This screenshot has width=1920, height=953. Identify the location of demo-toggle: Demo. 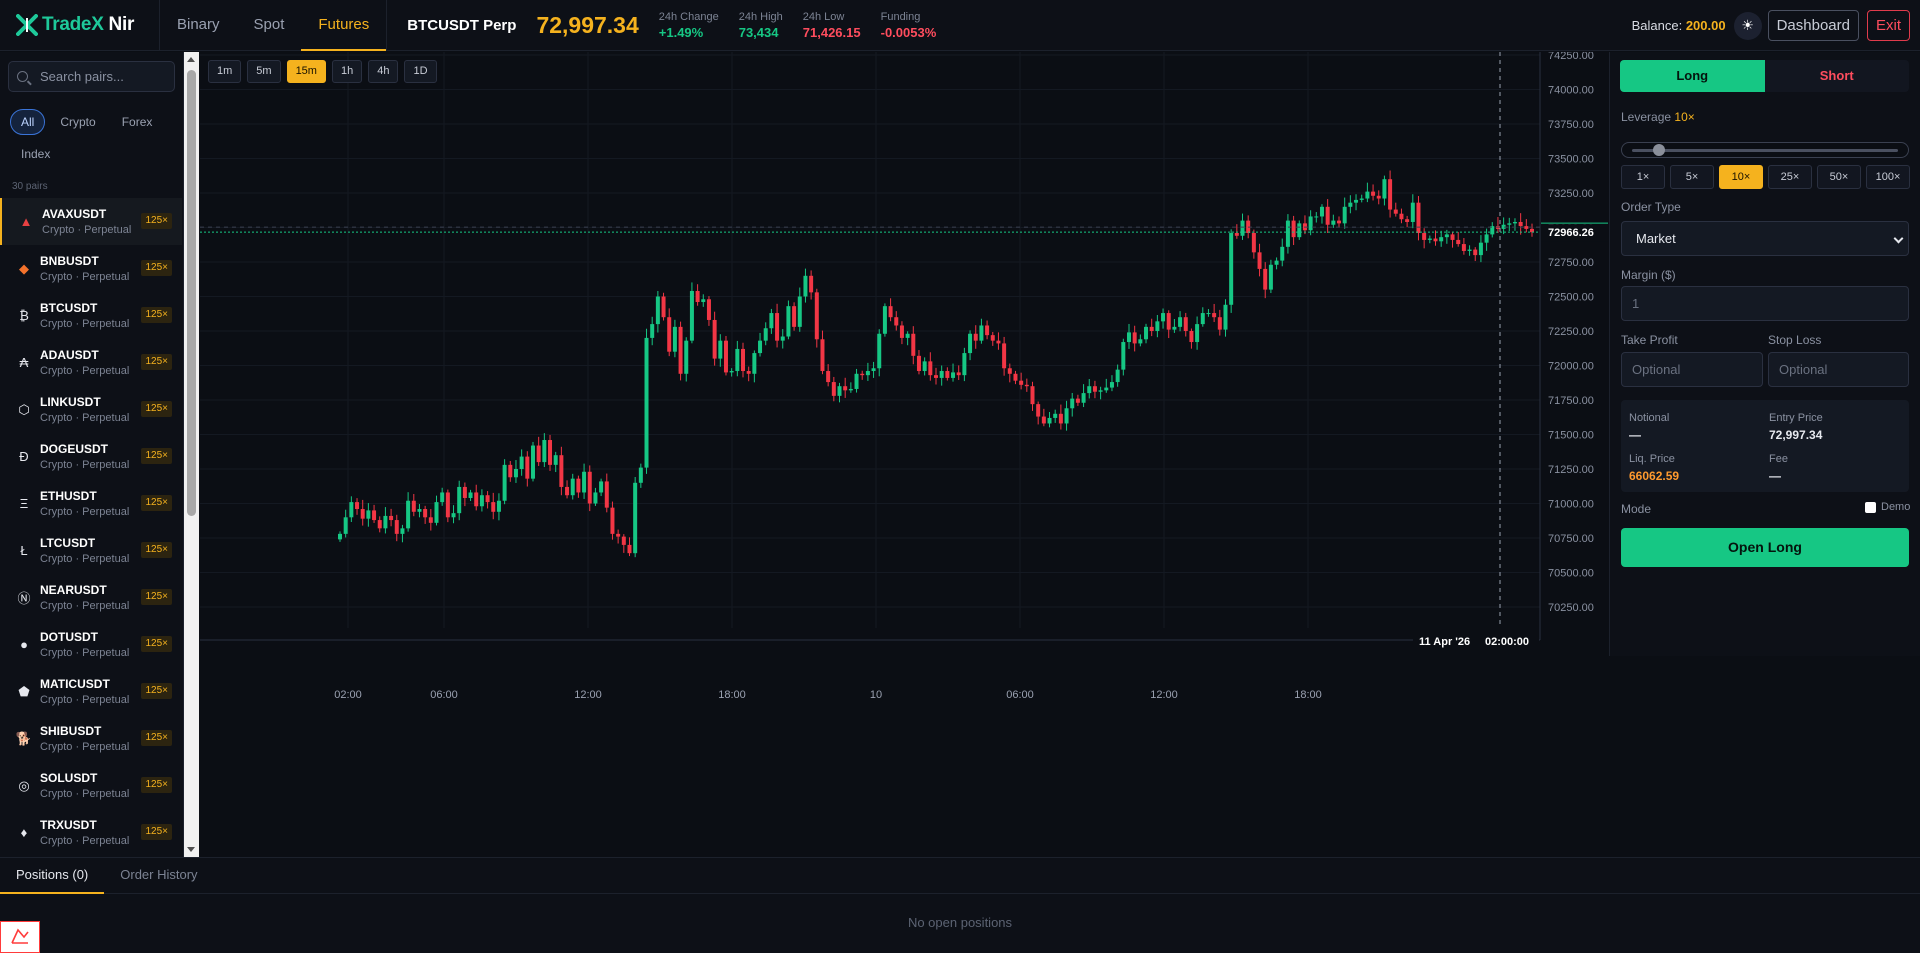
(1887, 507).